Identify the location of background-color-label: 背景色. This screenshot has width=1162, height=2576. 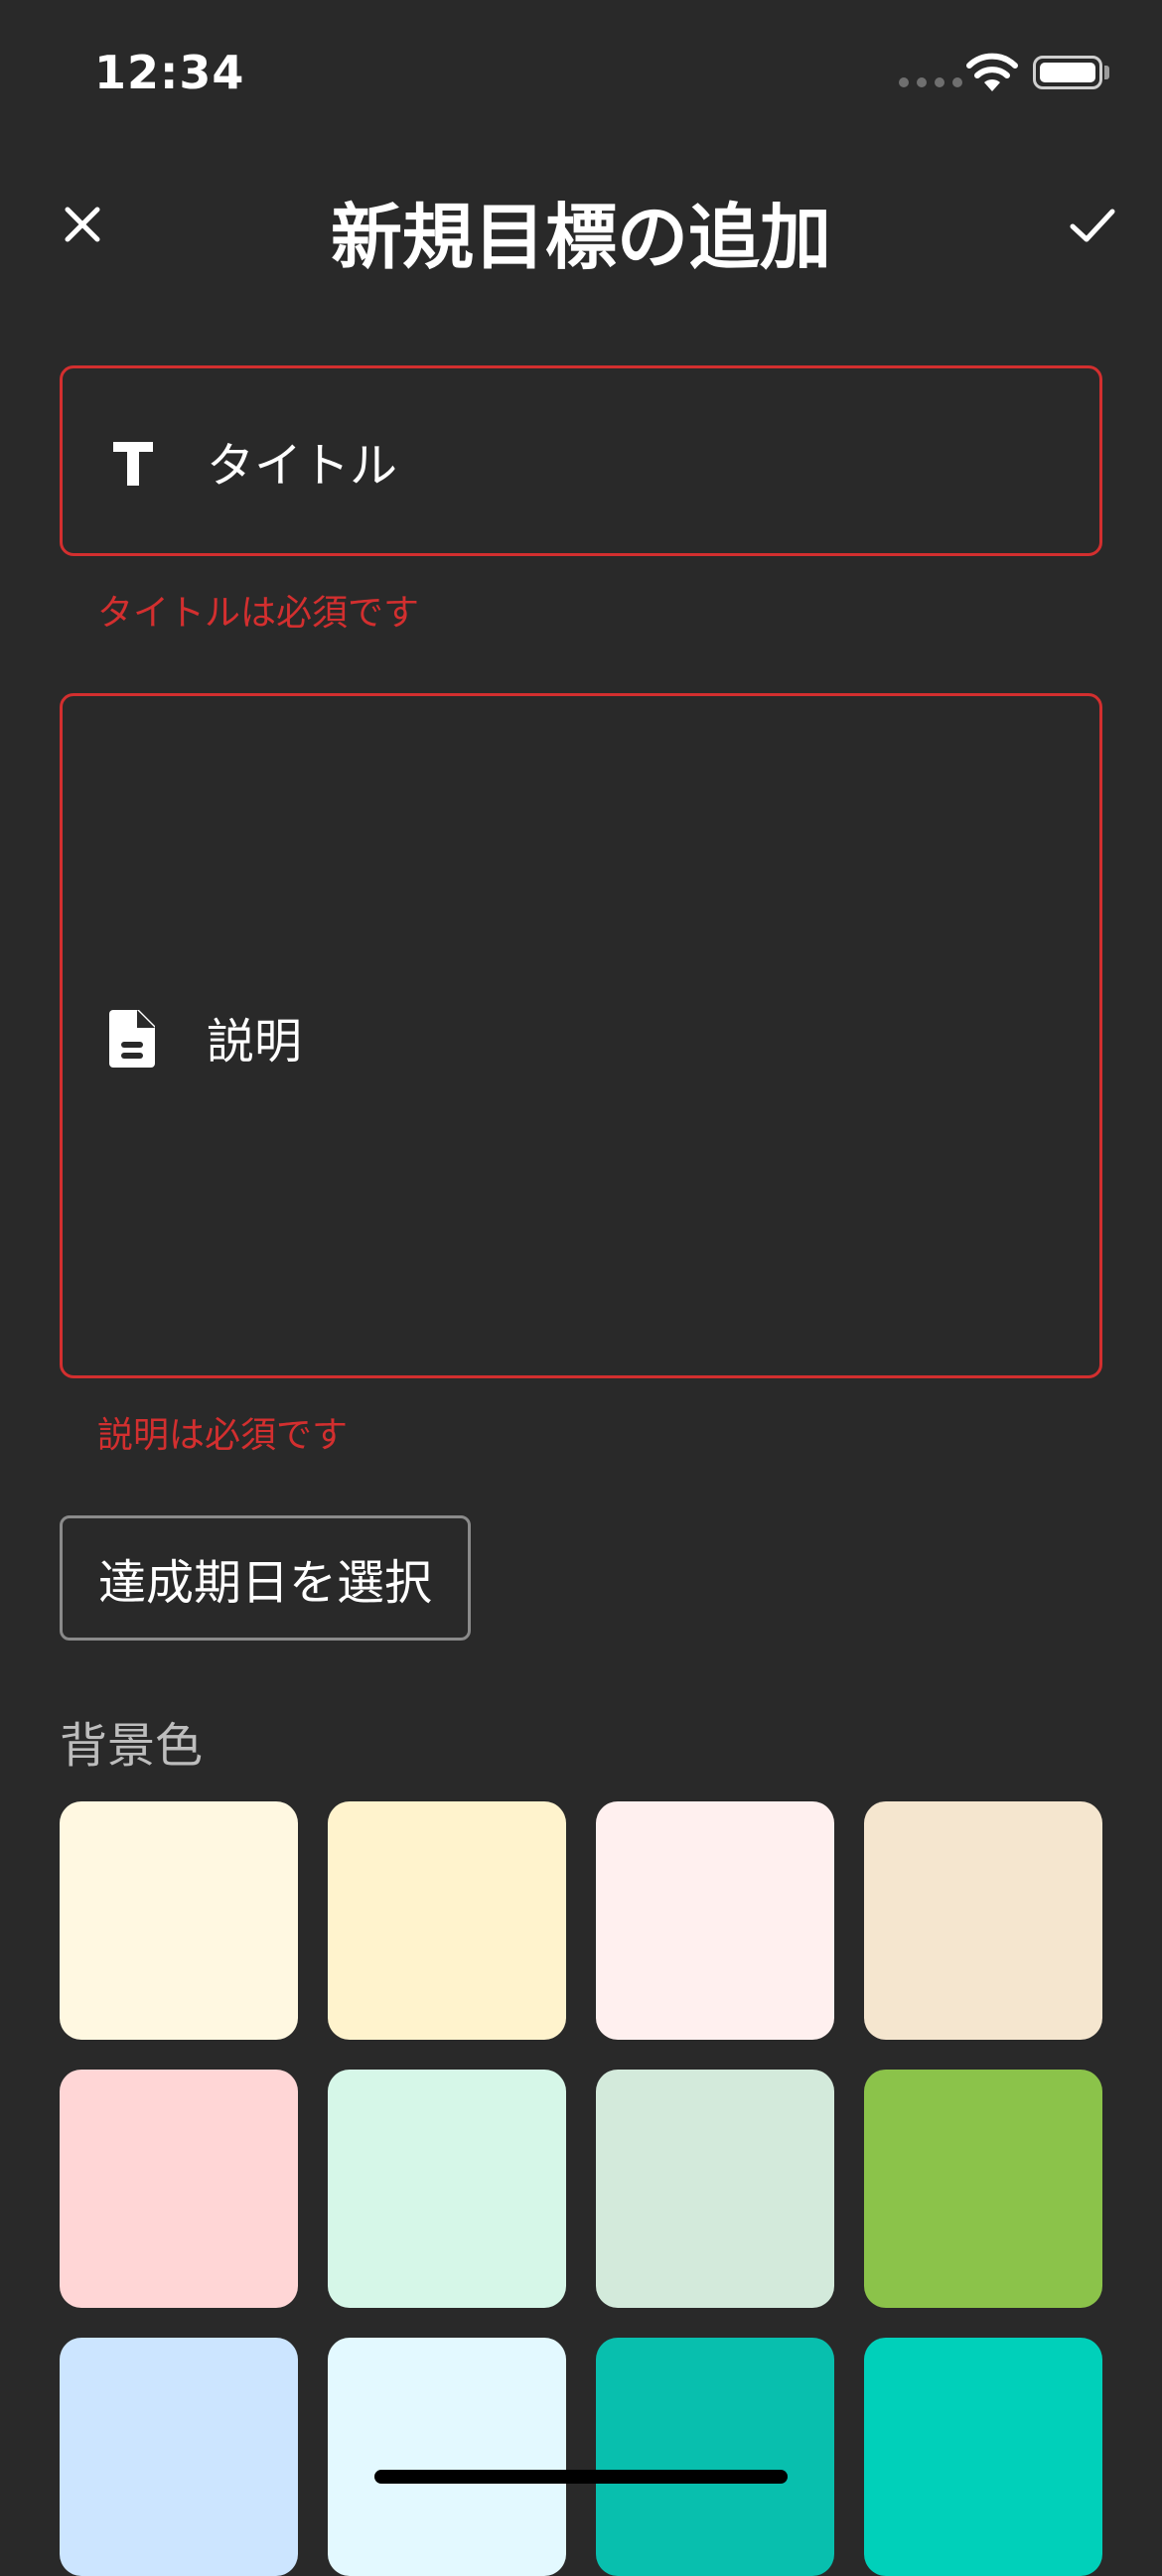
(132, 1746).